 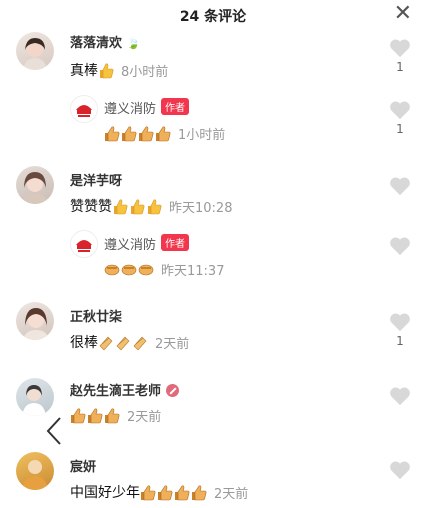 I want to click on comment-author: 赵先生滴王老师, so click(x=124, y=389).